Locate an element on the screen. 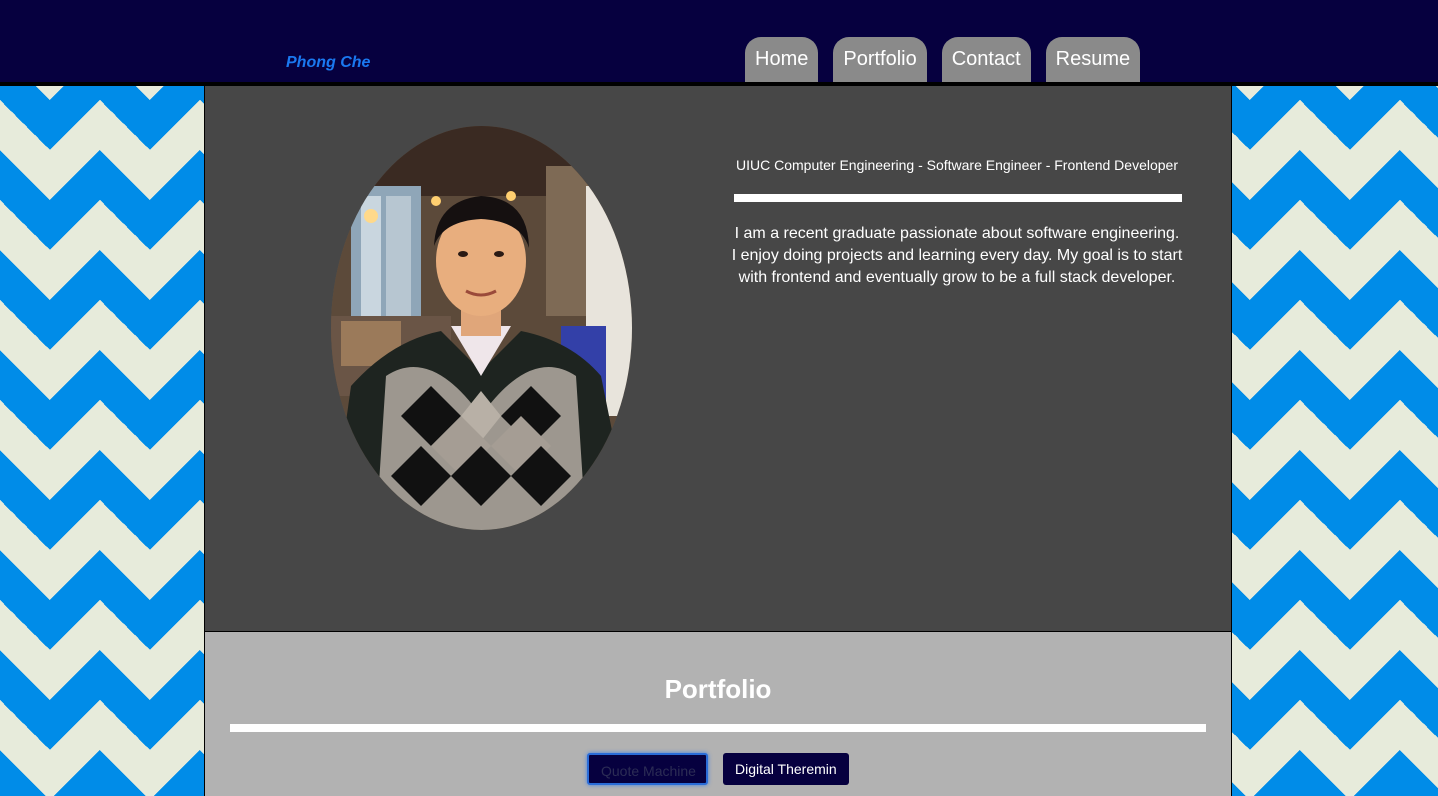 This screenshot has width=1438, height=796. top-navbar: Phong Che Home Portfolio Contact Resume is located at coordinates (719, 43).